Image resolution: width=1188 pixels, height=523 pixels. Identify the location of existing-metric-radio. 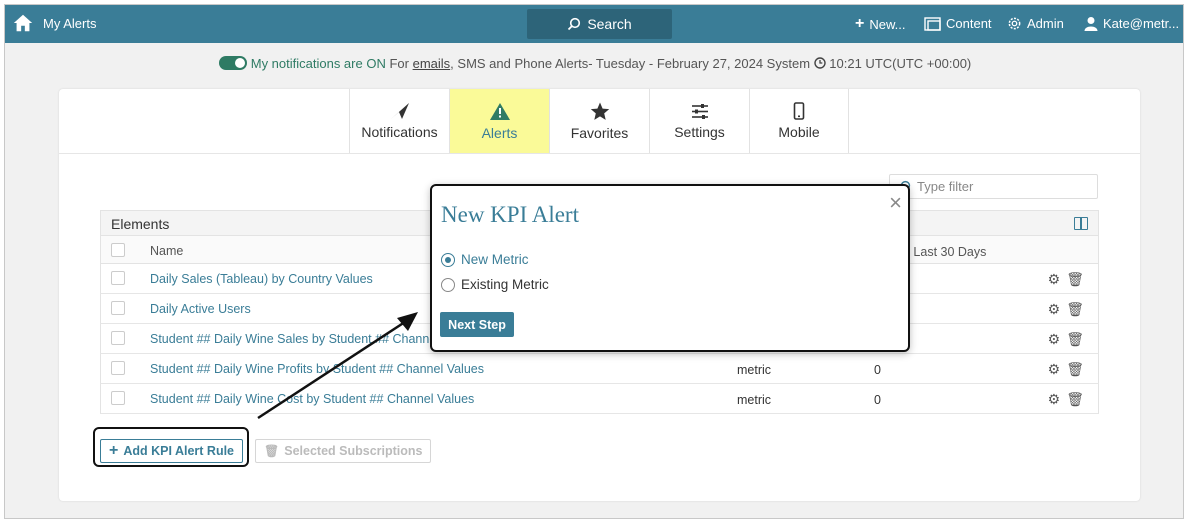
(448, 284).